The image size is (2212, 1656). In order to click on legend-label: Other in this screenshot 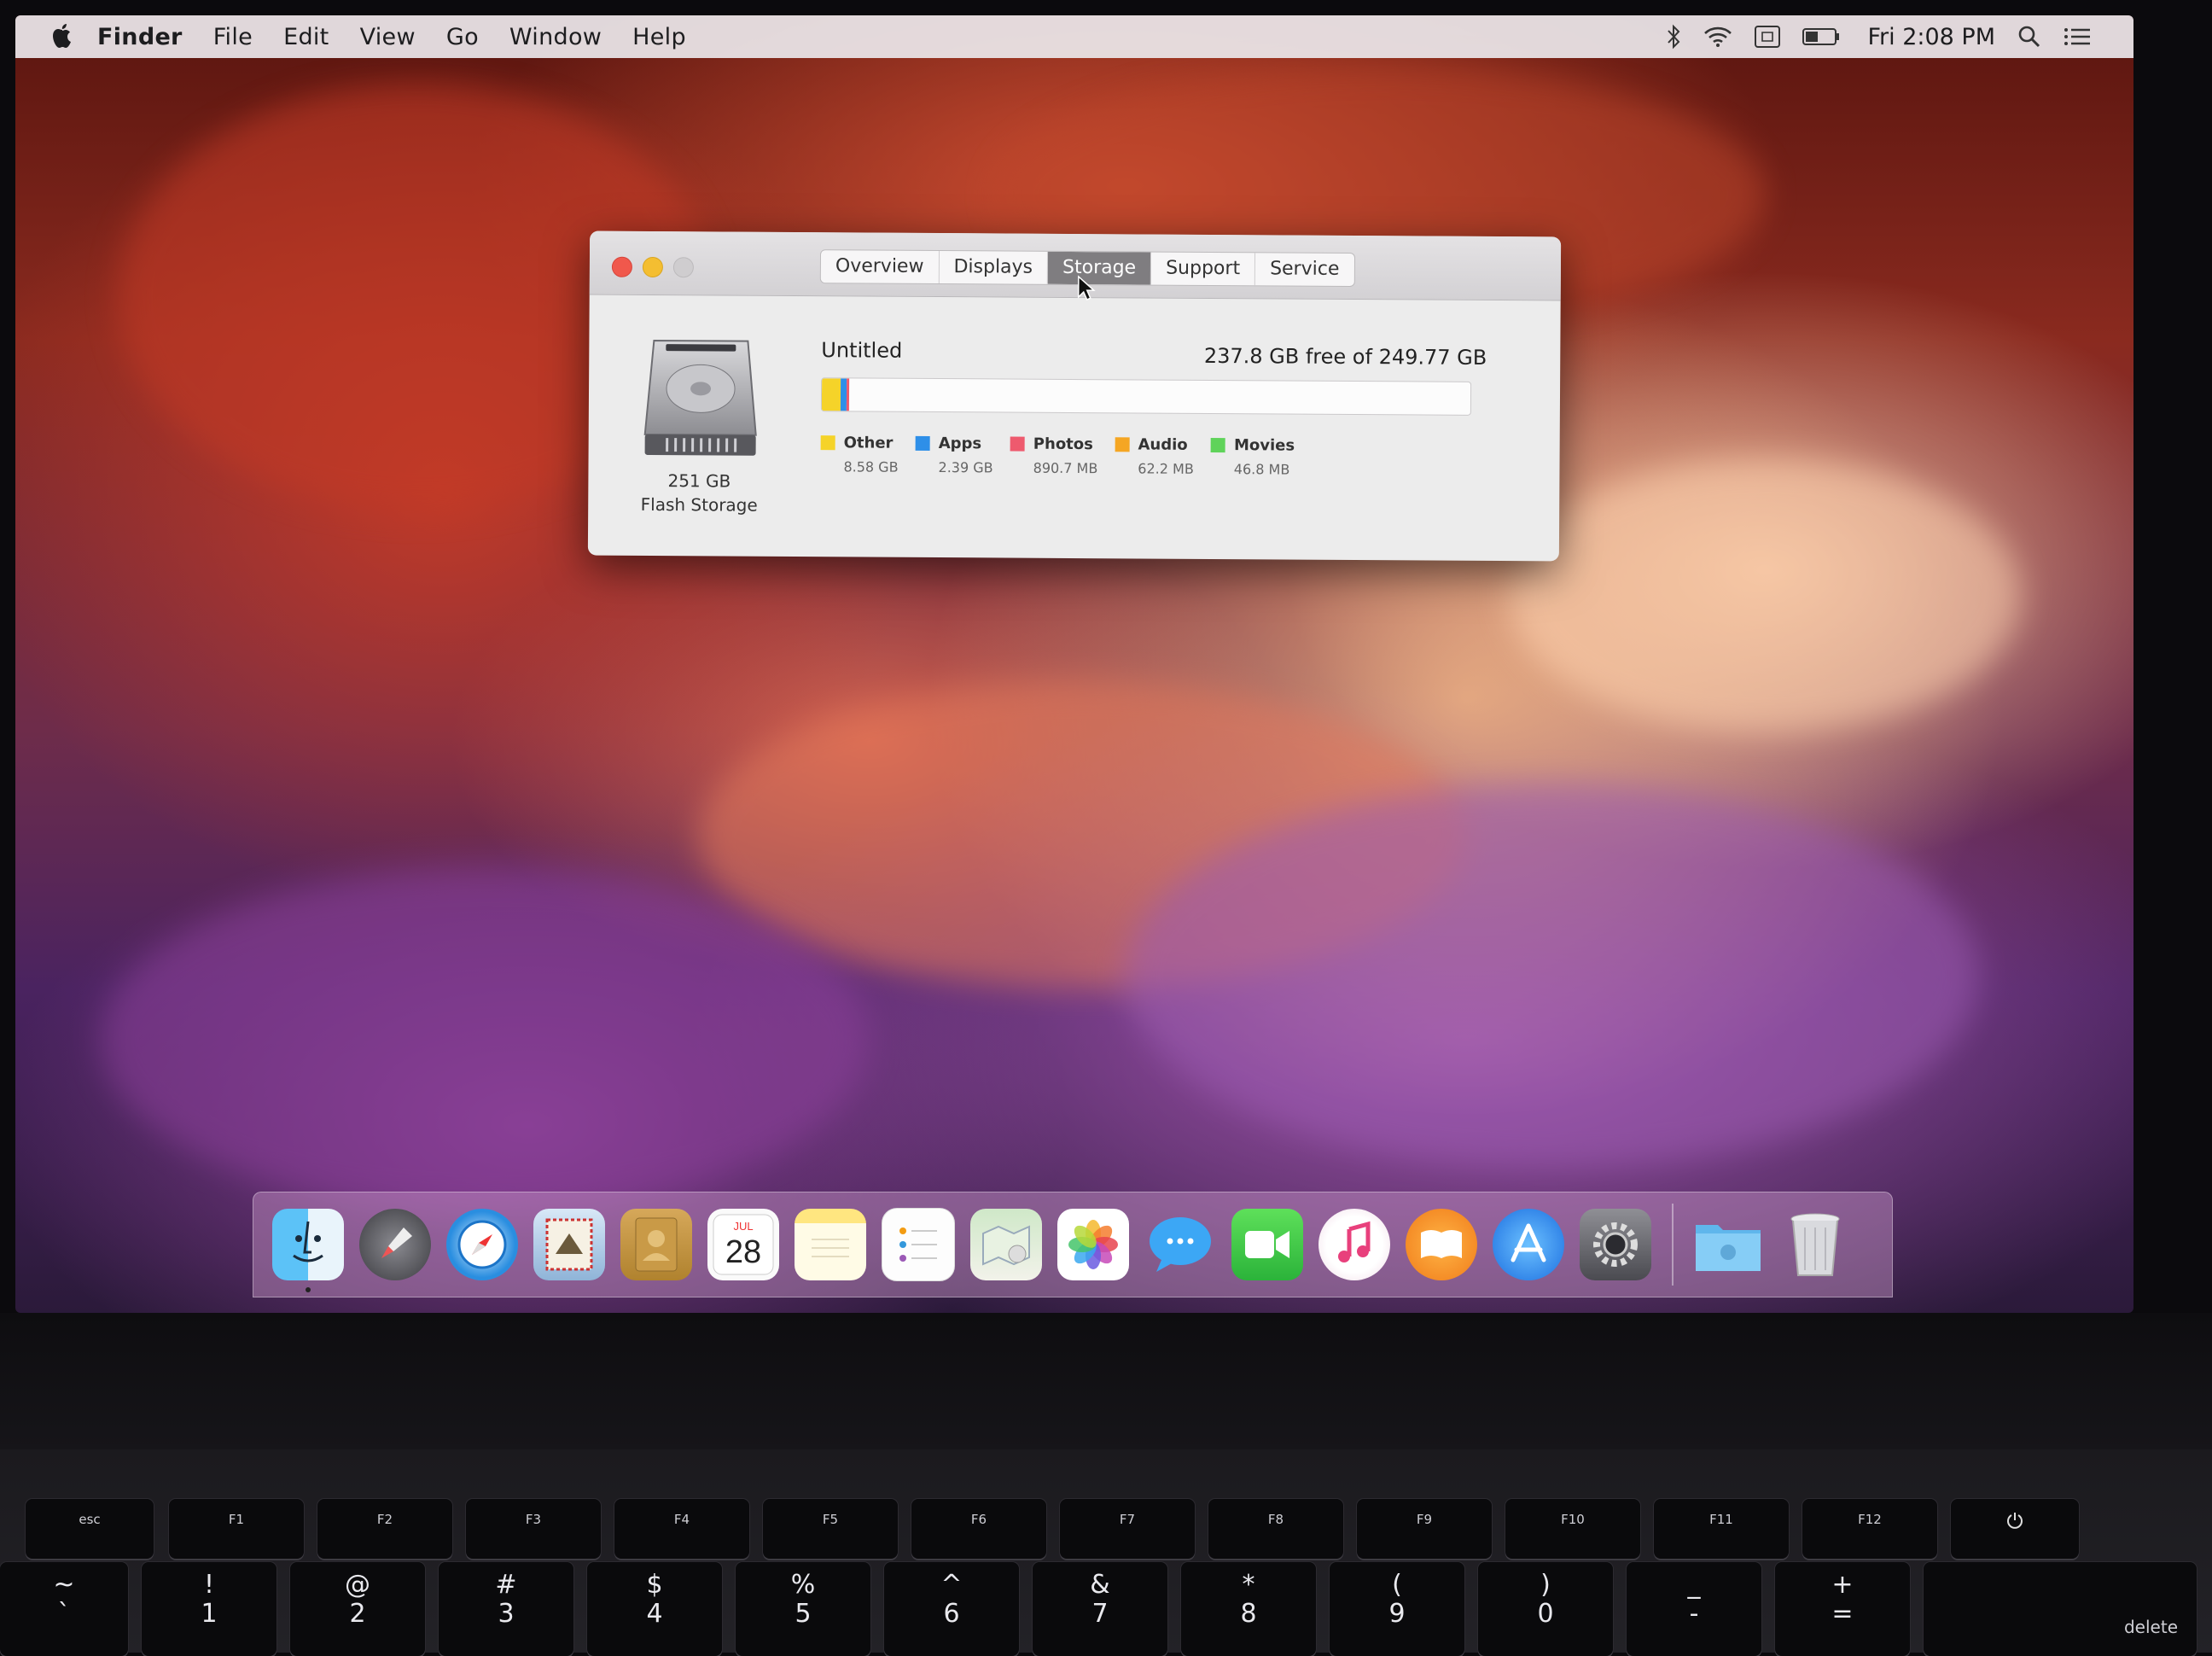, I will do `click(868, 443)`.